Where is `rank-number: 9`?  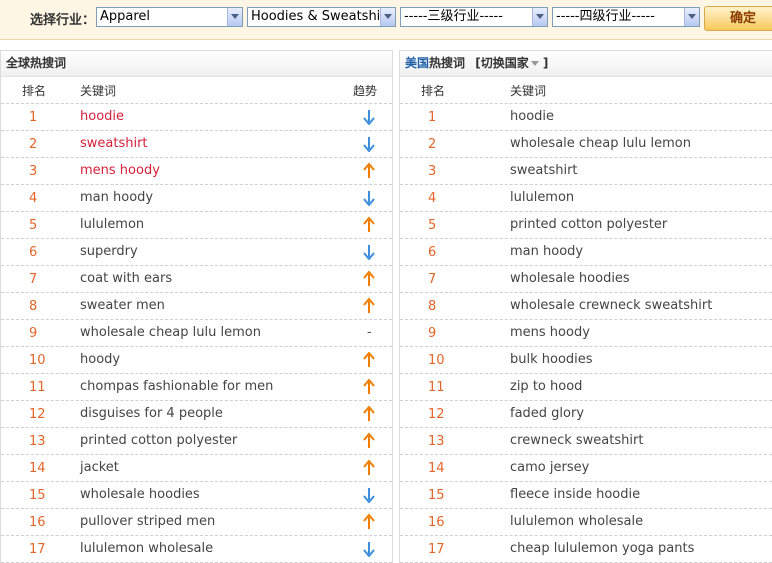 rank-number: 9 is located at coordinates (33, 333).